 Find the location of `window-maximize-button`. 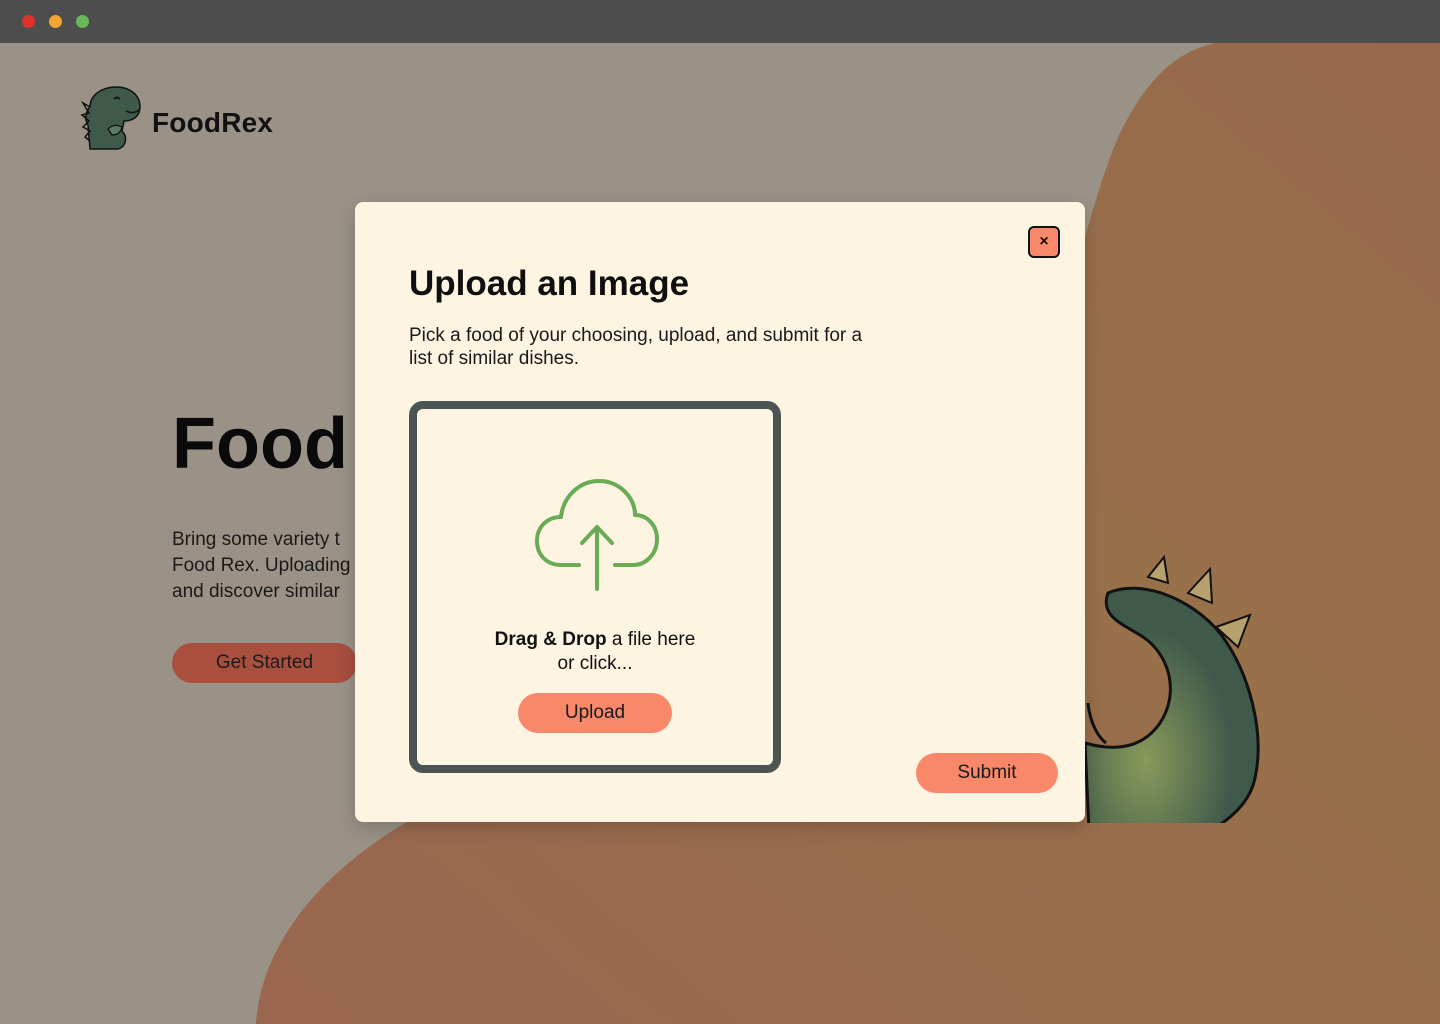

window-maximize-button is located at coordinates (82, 21).